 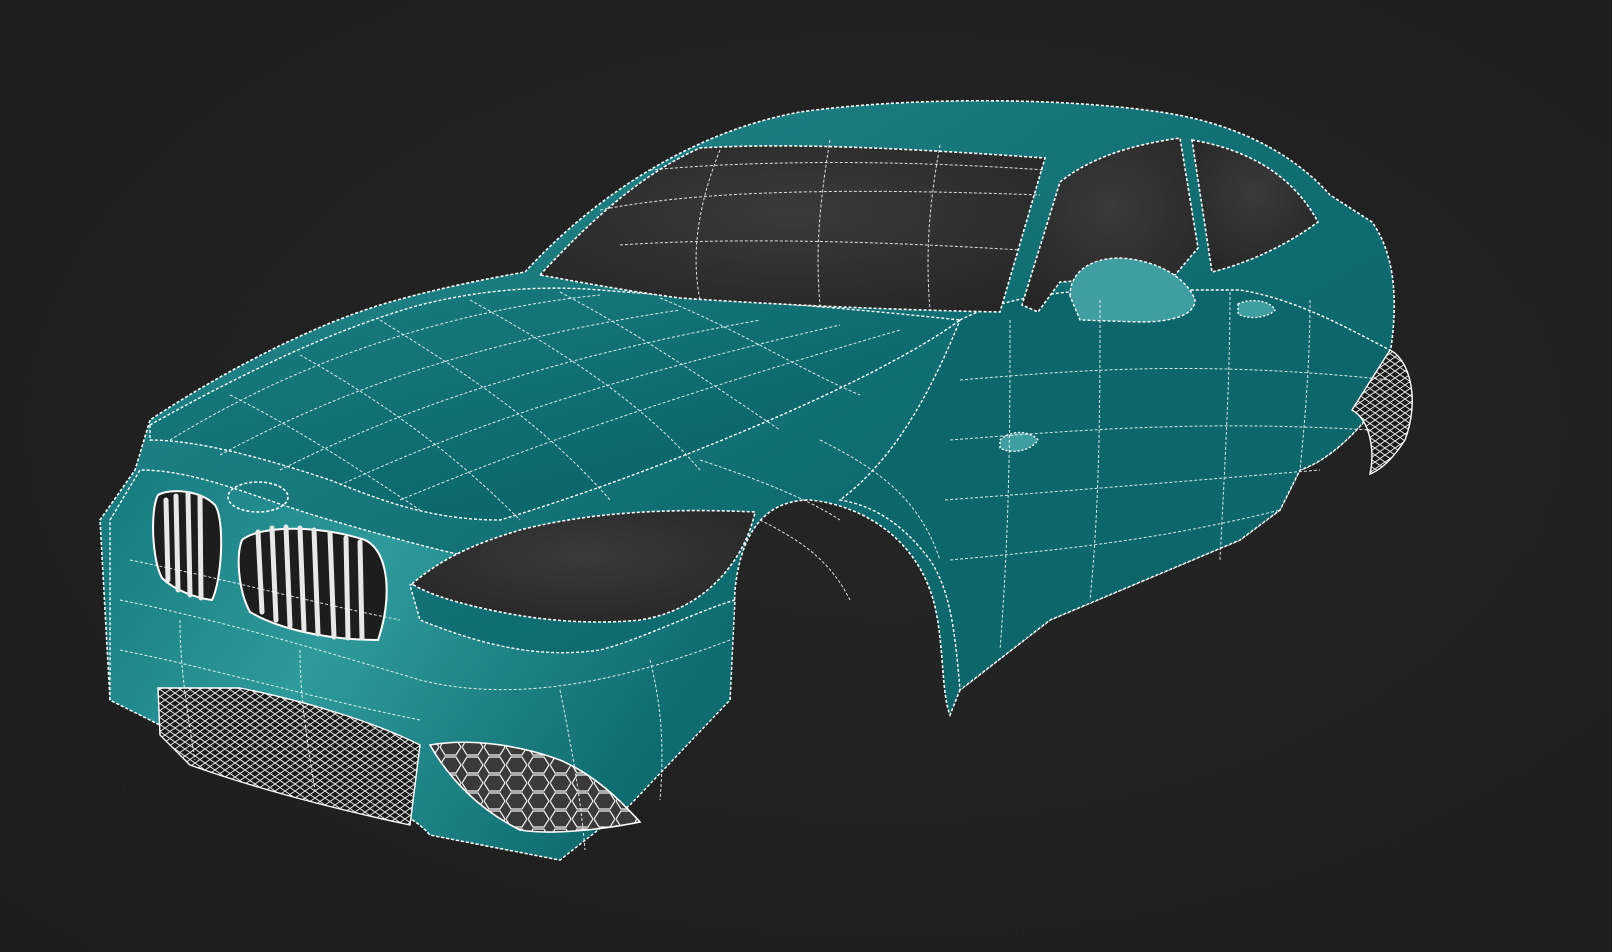 I want to click on windshield, so click(x=792, y=229).